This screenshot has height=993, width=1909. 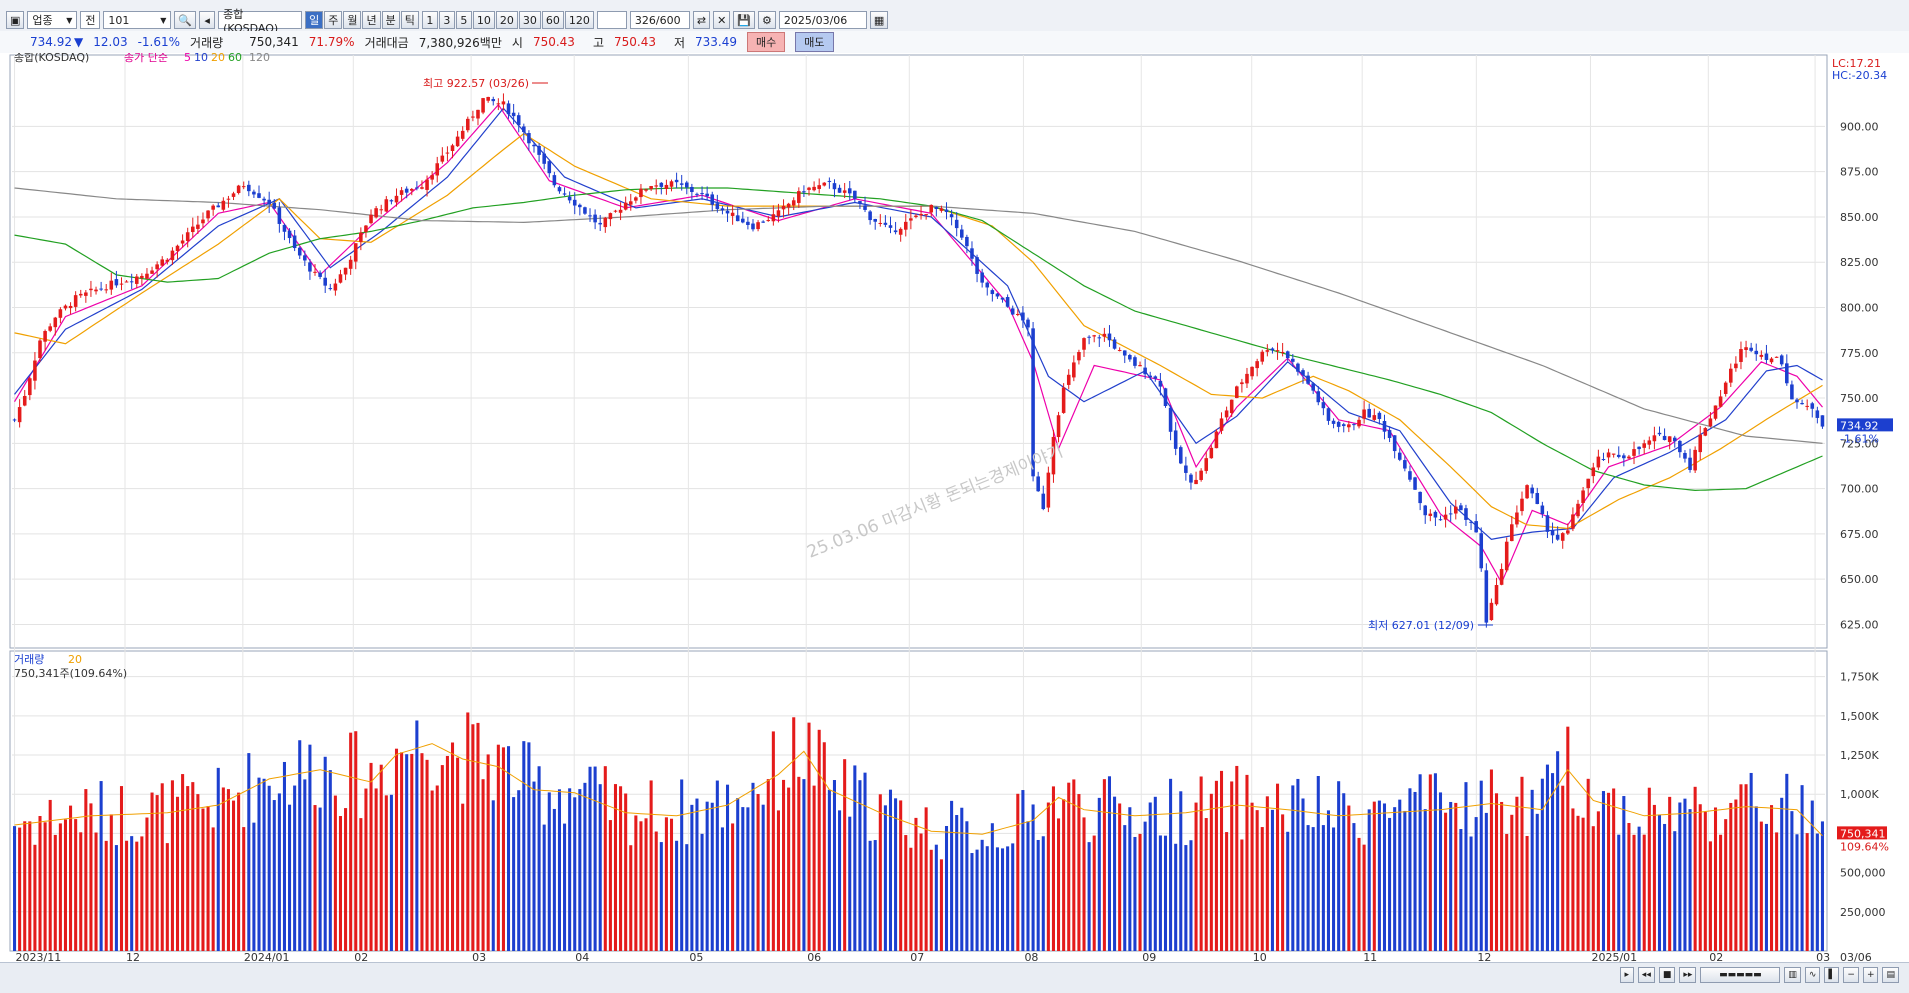 I want to click on search-icon: 🔍, so click(x=185, y=20).